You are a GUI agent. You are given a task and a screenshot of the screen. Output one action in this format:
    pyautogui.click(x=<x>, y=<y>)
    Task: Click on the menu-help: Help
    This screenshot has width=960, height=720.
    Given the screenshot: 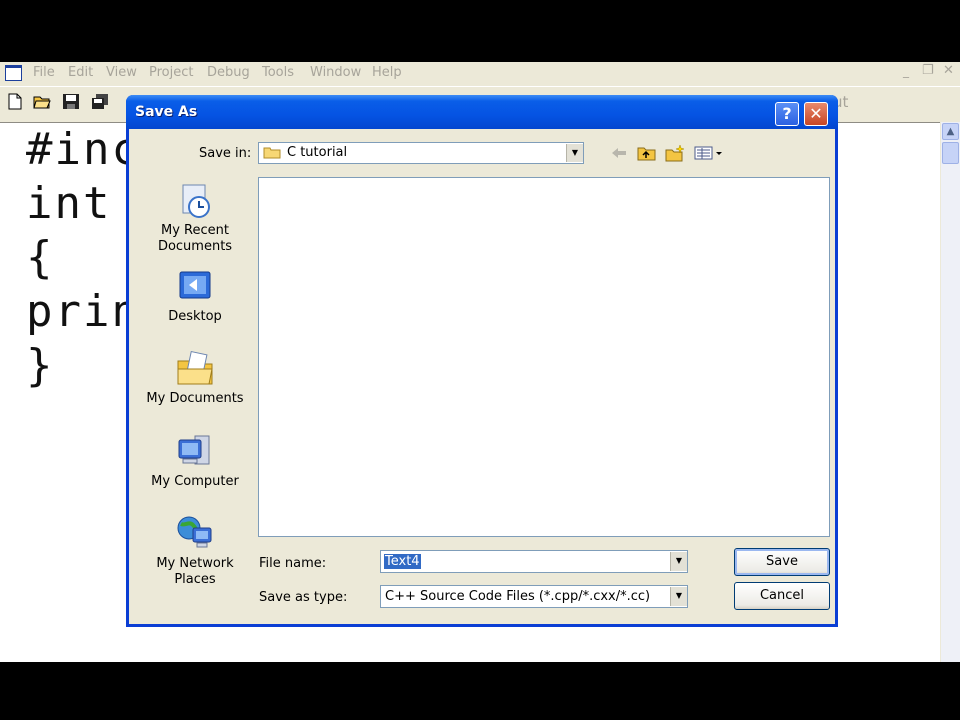 What is the action you would take?
    pyautogui.click(x=387, y=72)
    